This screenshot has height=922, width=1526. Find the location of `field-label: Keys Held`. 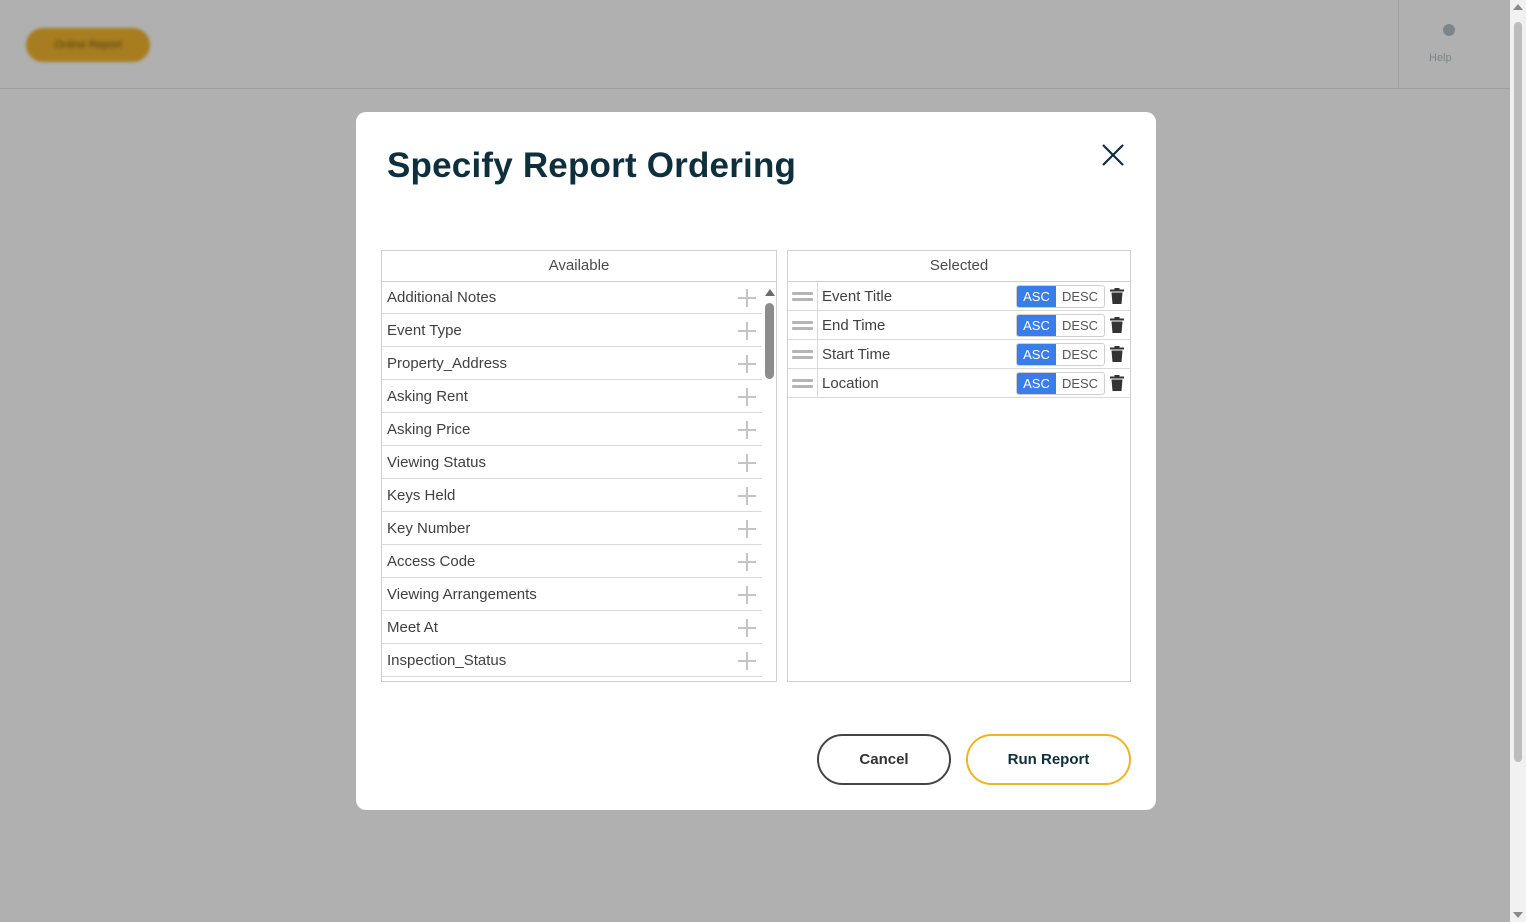

field-label: Keys Held is located at coordinates (421, 495).